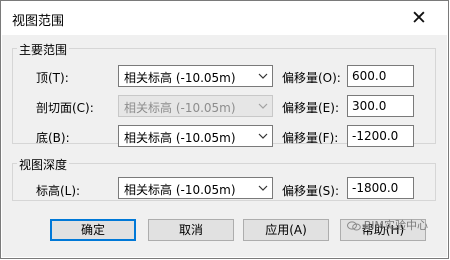 Image resolution: width=450 pixels, height=260 pixels. Describe the element at coordinates (380, 136) in the screenshot. I see `bottom-offset-field: -1200.0` at that location.